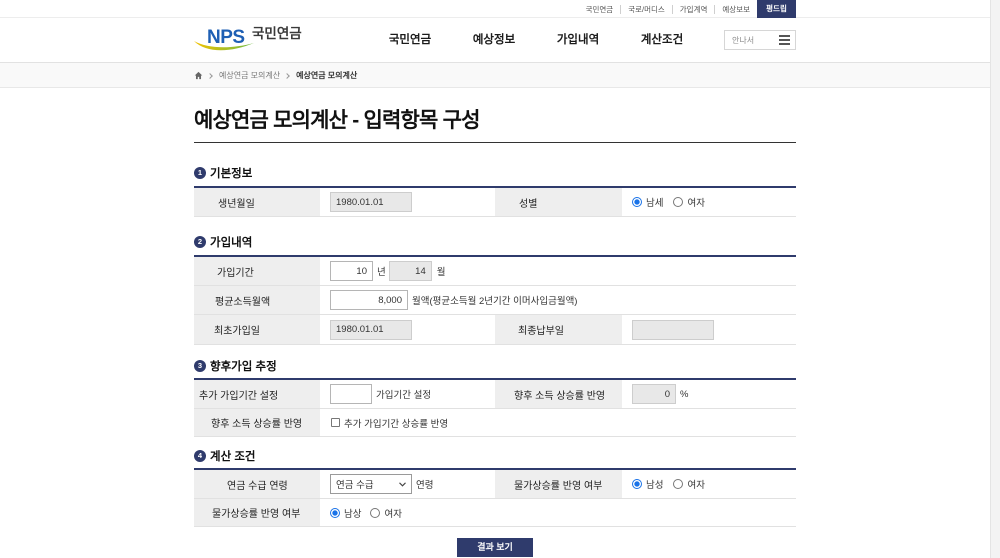 The width and height of the screenshot is (1000, 558). Describe the element at coordinates (257, 300) in the screenshot. I see `avg-income-label: 평균소득월액` at that location.